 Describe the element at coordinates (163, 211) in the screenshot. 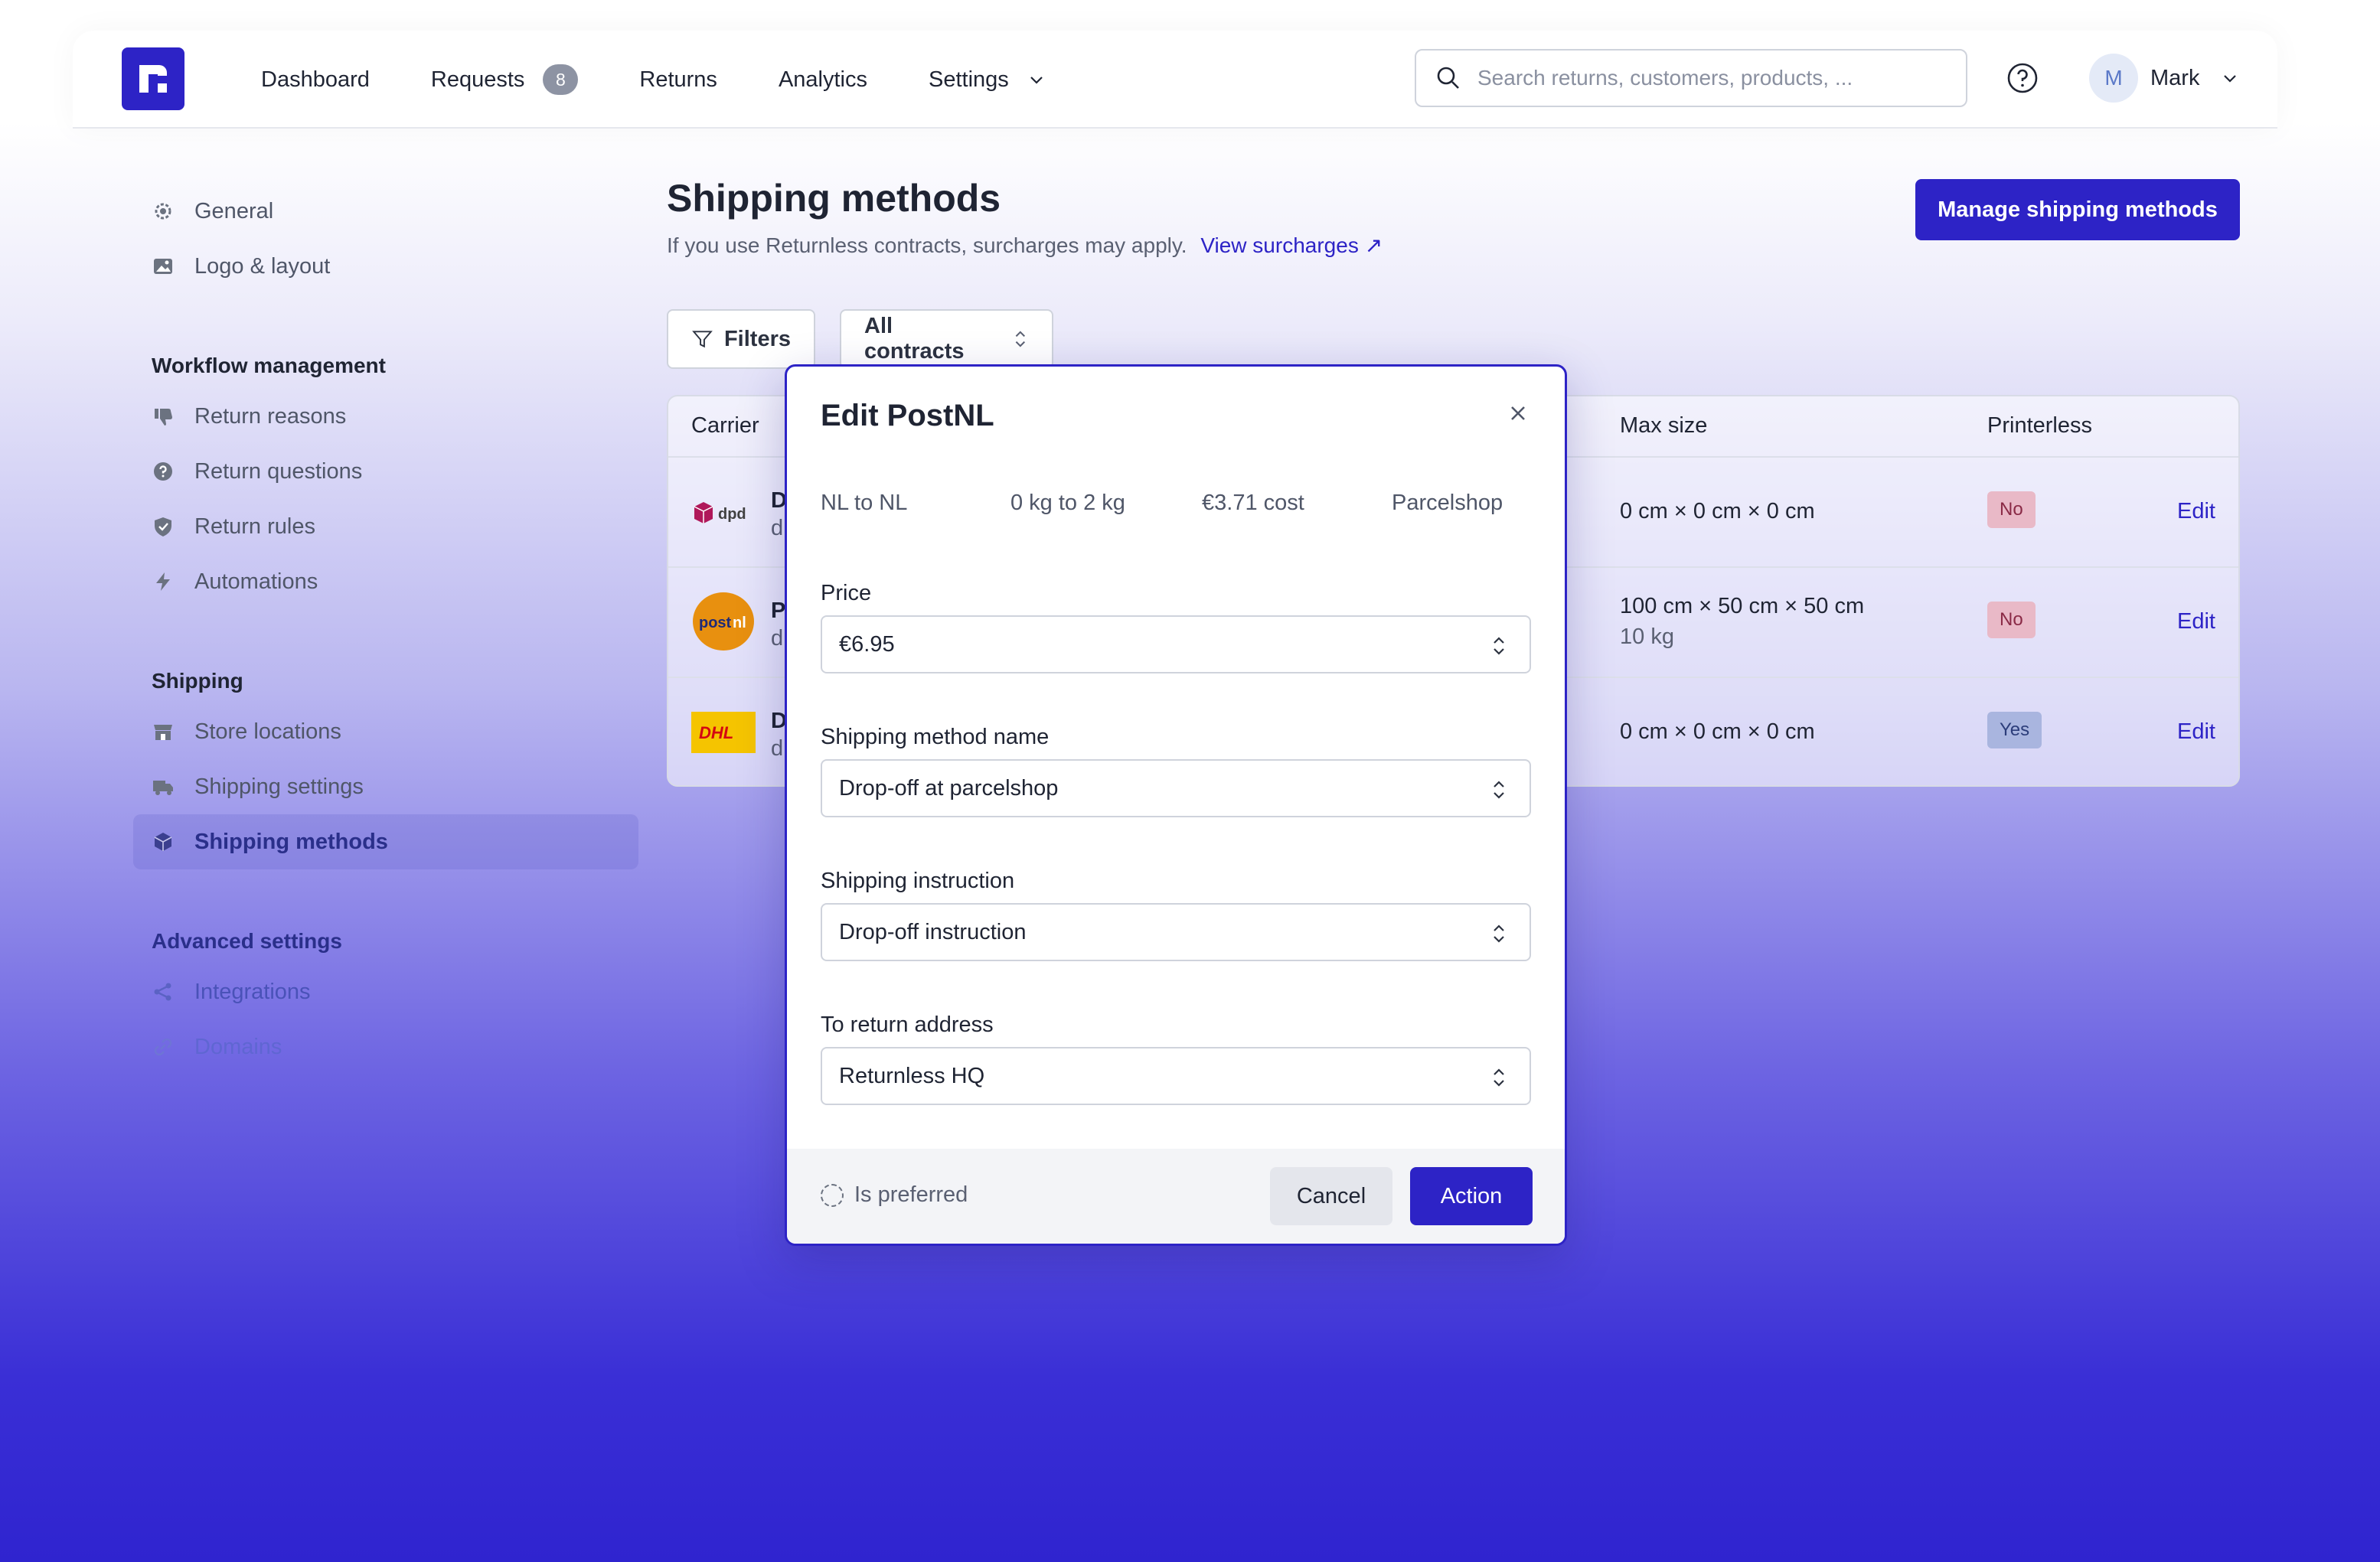

I see `gear-icon` at that location.